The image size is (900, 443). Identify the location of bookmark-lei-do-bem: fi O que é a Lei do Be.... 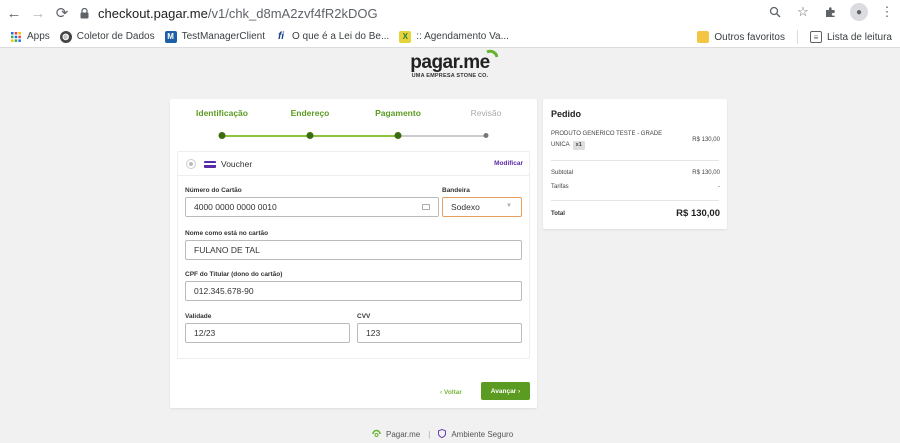
(332, 37).